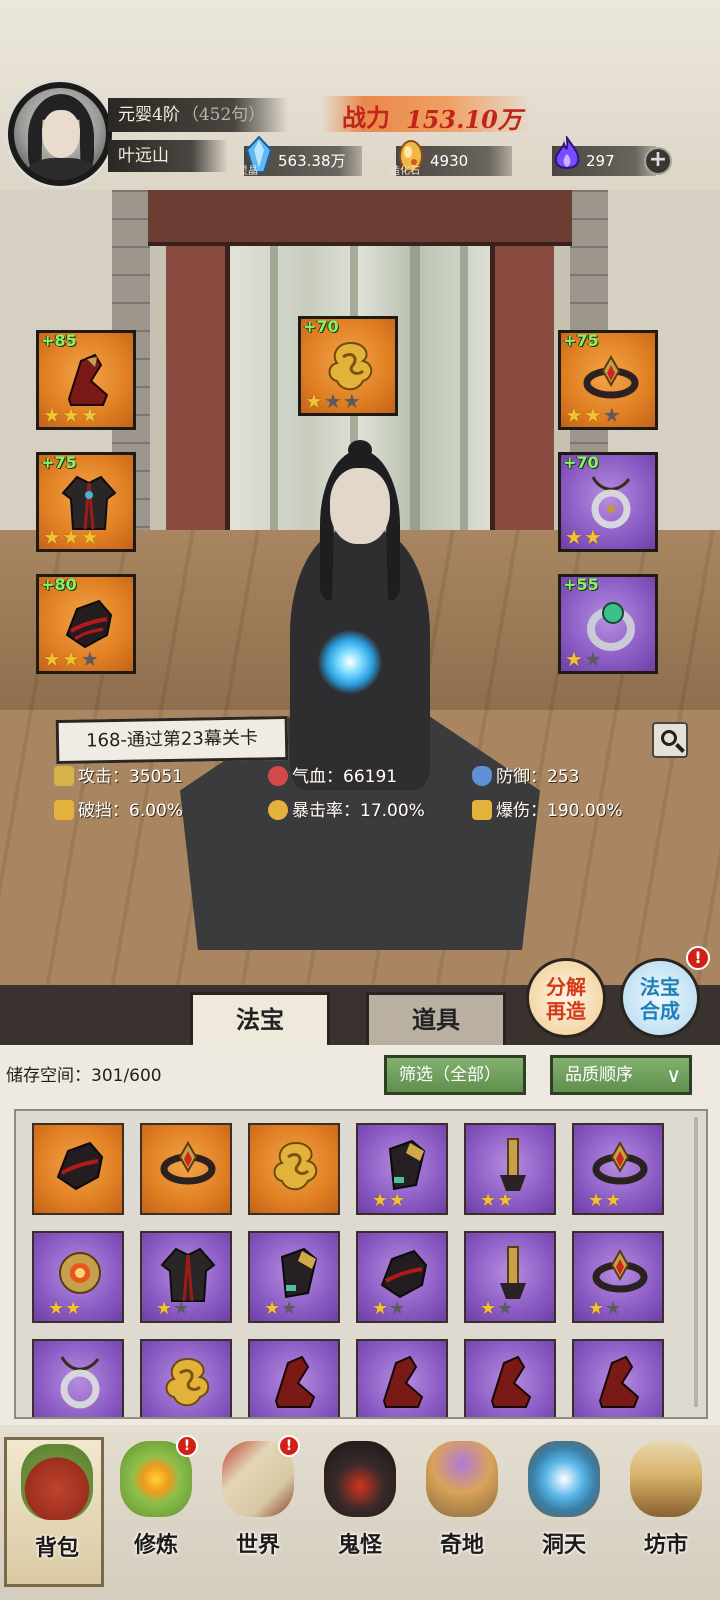  Describe the element at coordinates (559, 811) in the screenshot. I see `stat-crit-dmg-value: 爆伤：190.00%` at that location.